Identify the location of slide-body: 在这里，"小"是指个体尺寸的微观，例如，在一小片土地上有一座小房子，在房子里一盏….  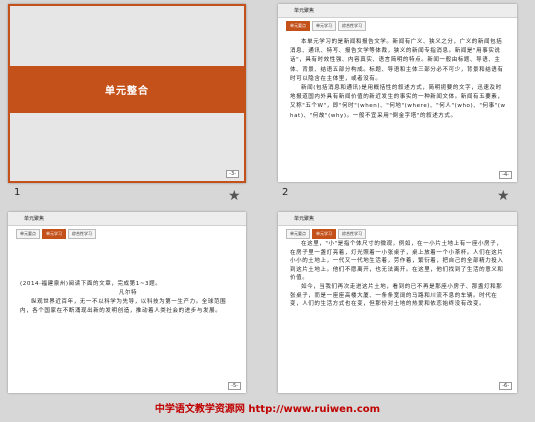
(398, 274).